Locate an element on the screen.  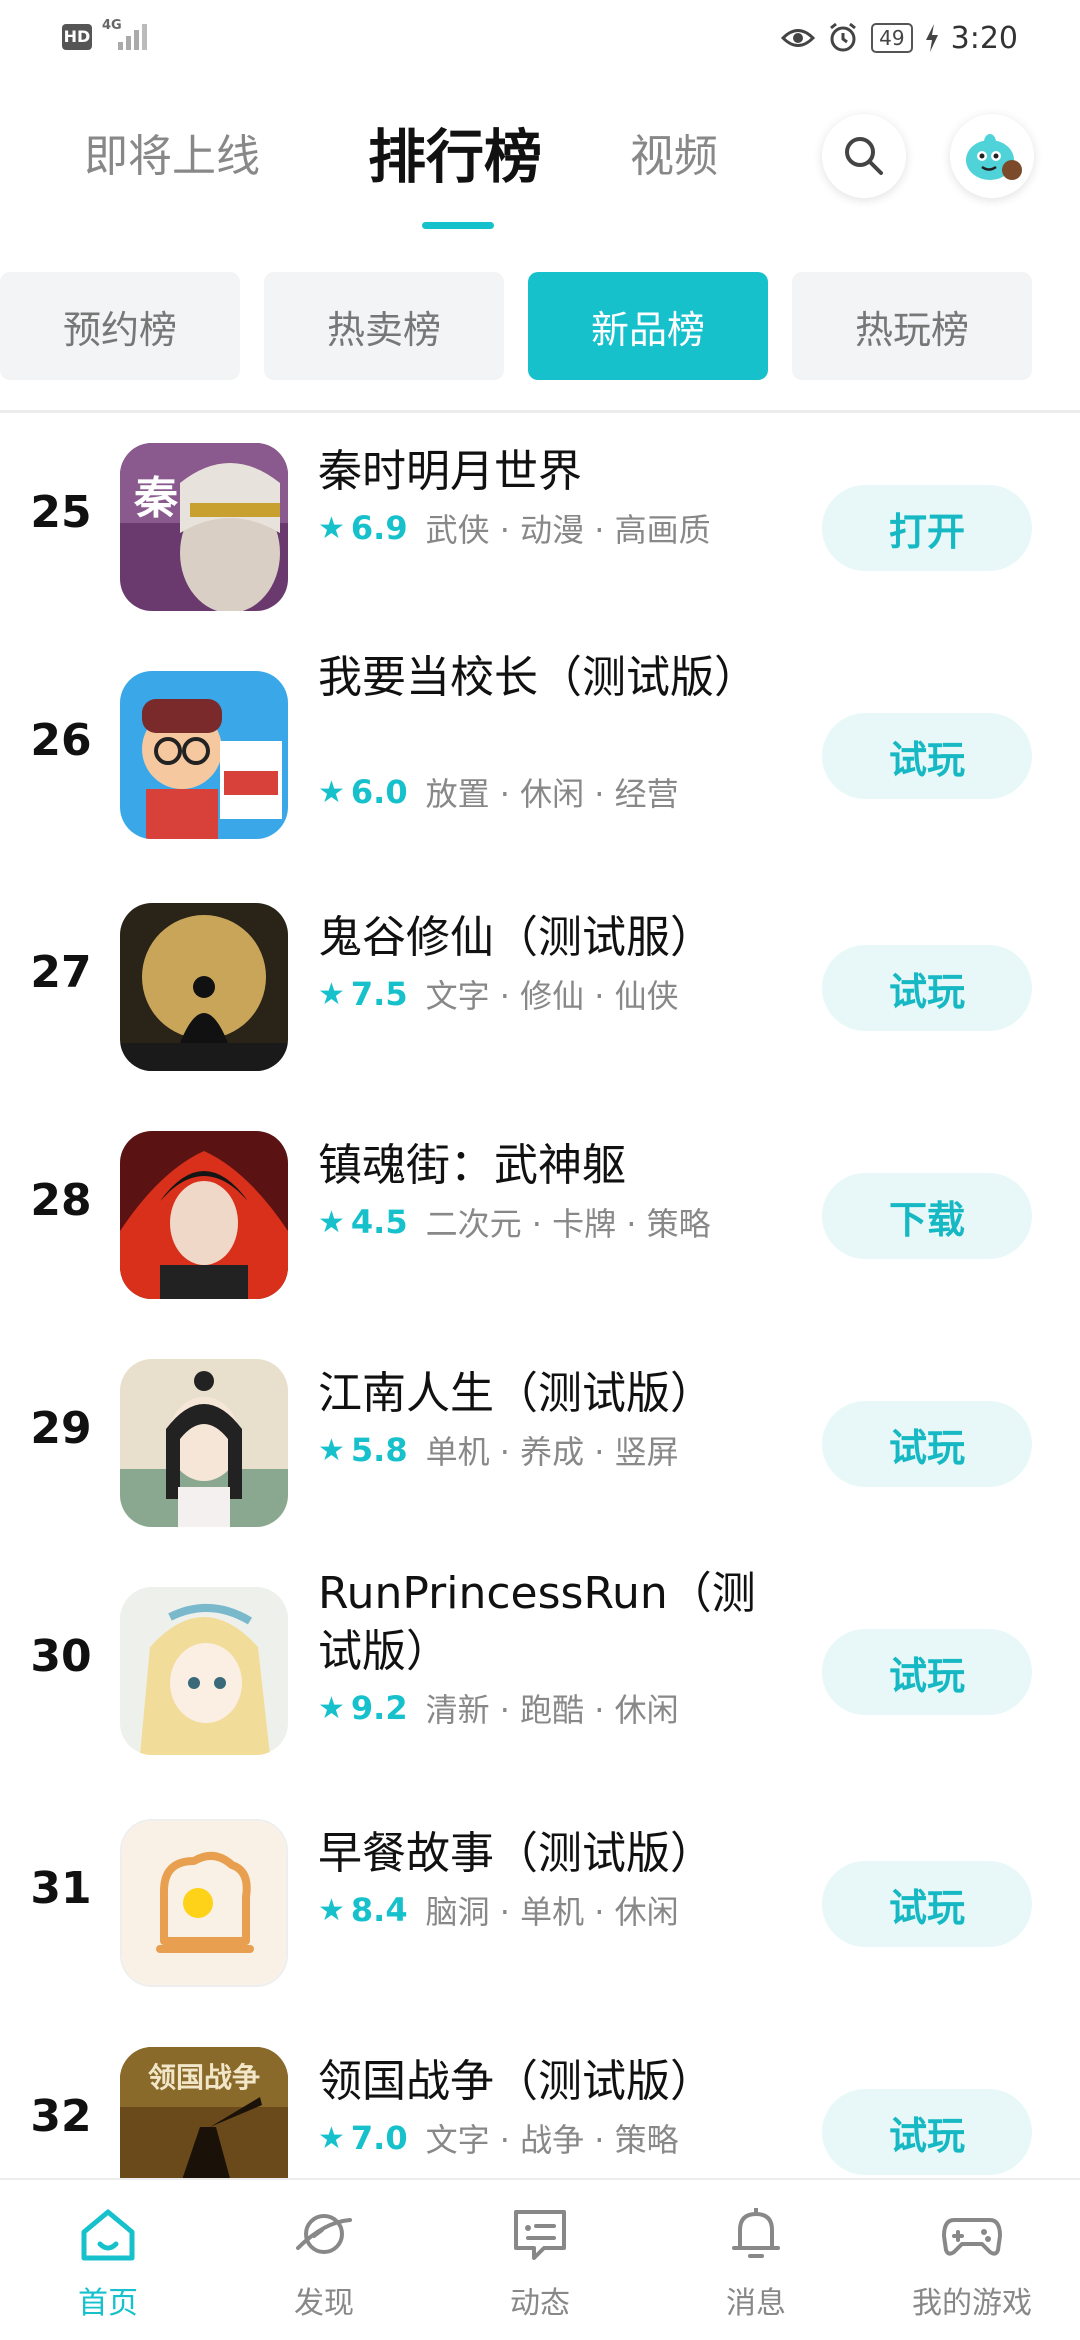
home-icon is located at coordinates (108, 2235).